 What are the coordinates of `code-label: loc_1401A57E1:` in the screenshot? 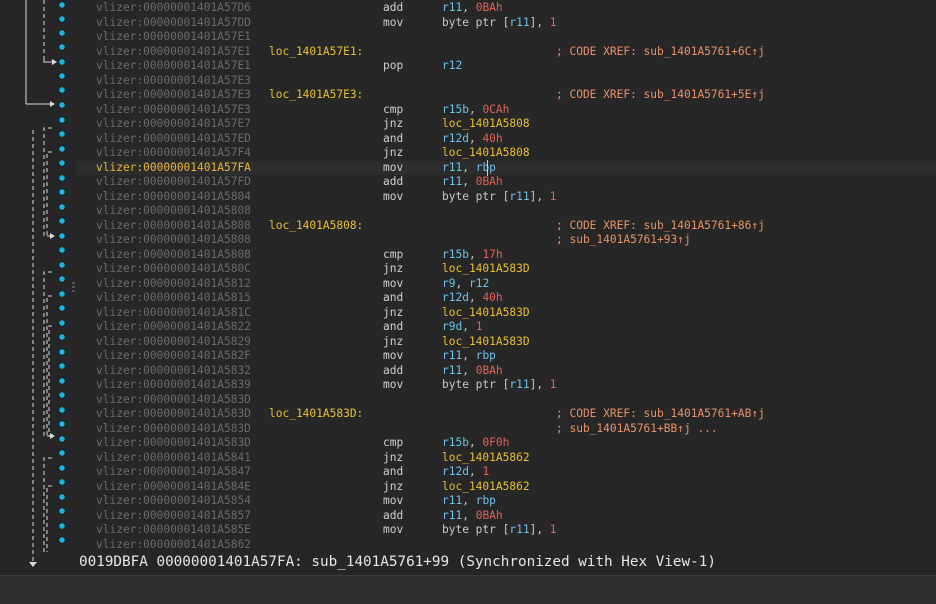 It's located at (316, 52).